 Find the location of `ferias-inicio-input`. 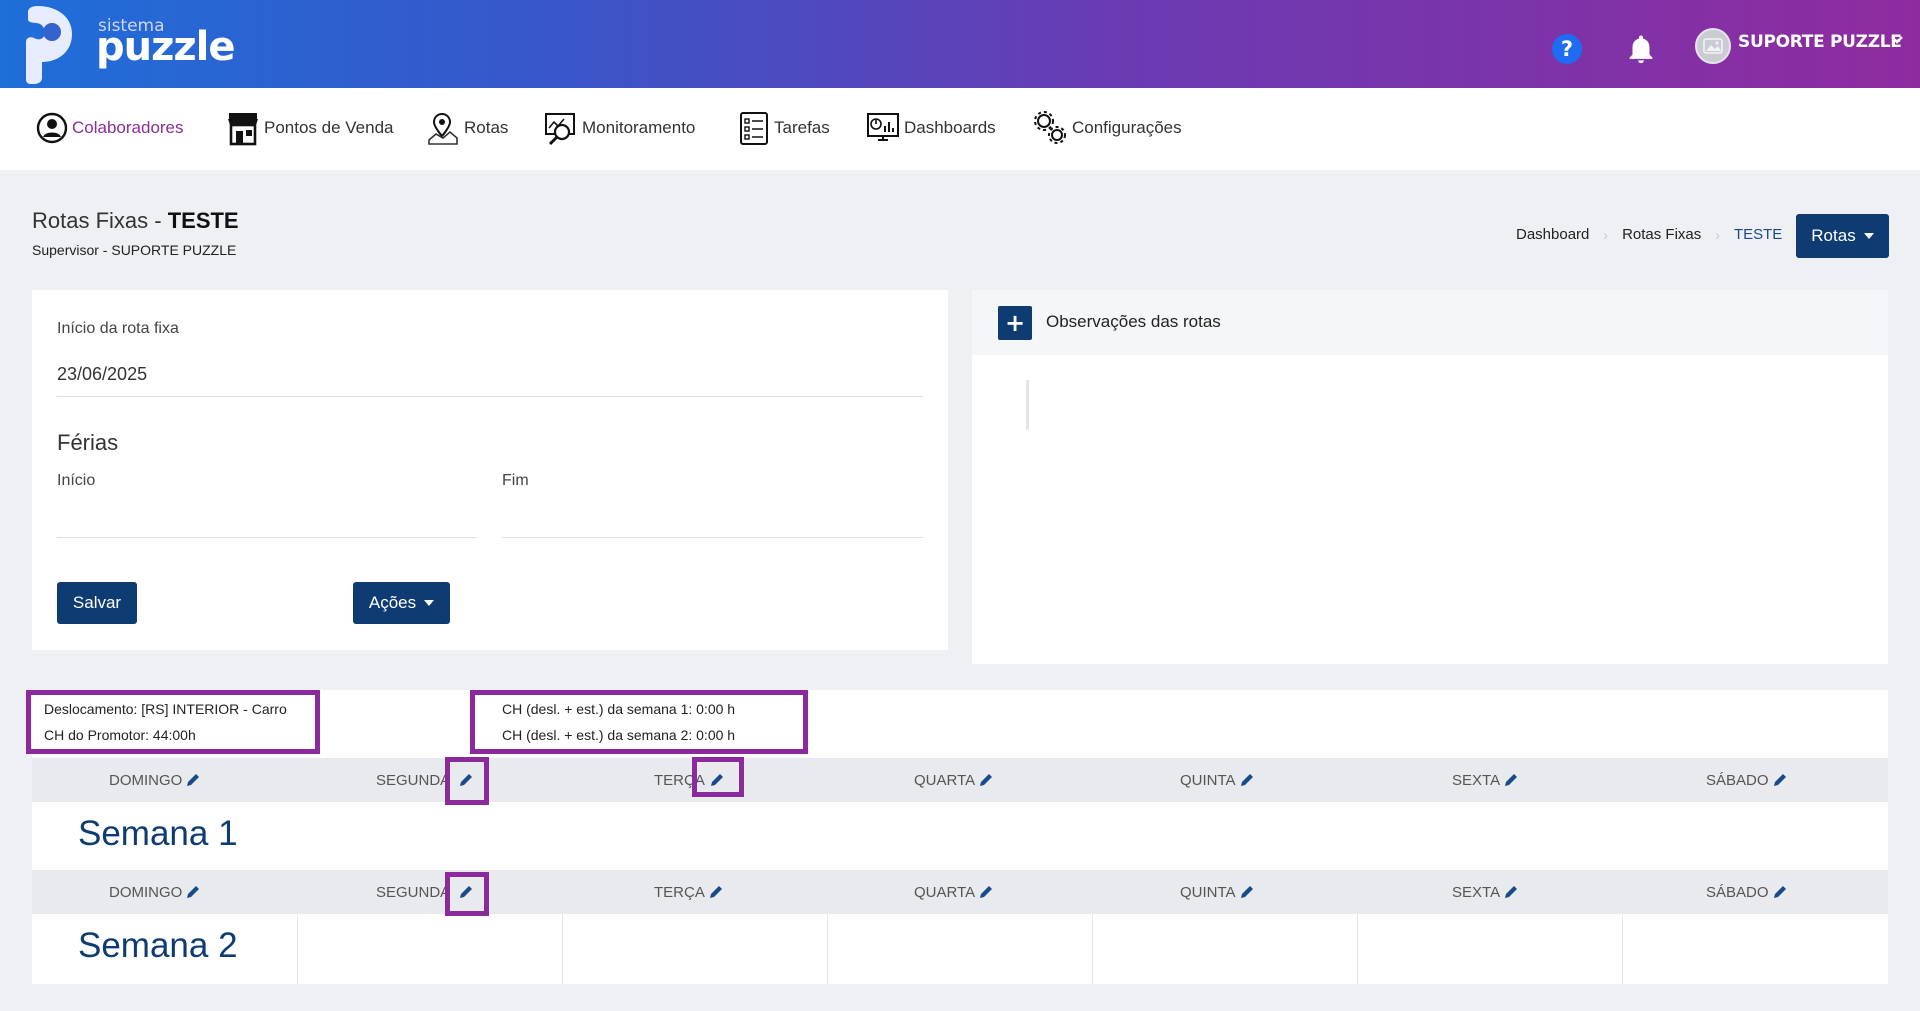

ferias-inicio-input is located at coordinates (267, 519).